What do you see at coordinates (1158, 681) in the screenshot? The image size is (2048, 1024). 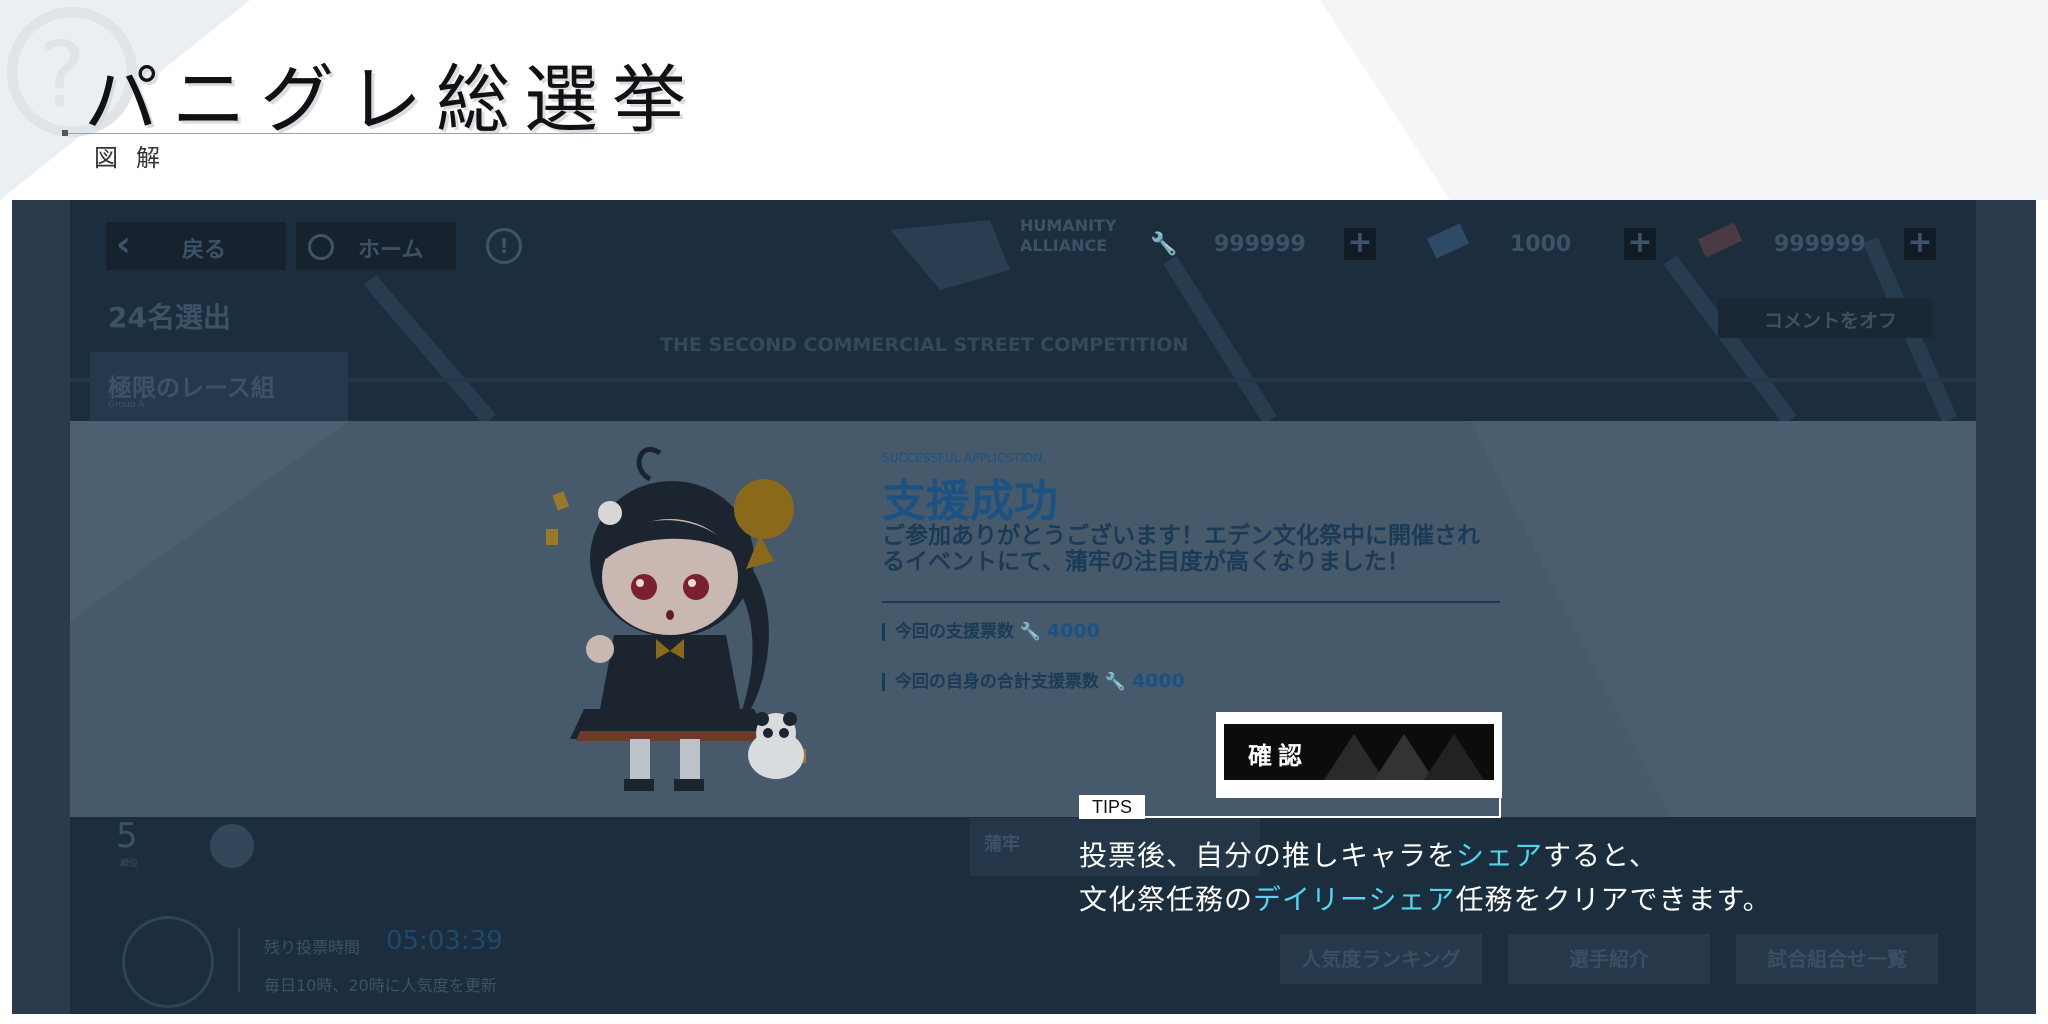 I see `total-support-votes-value: 4000` at bounding box center [1158, 681].